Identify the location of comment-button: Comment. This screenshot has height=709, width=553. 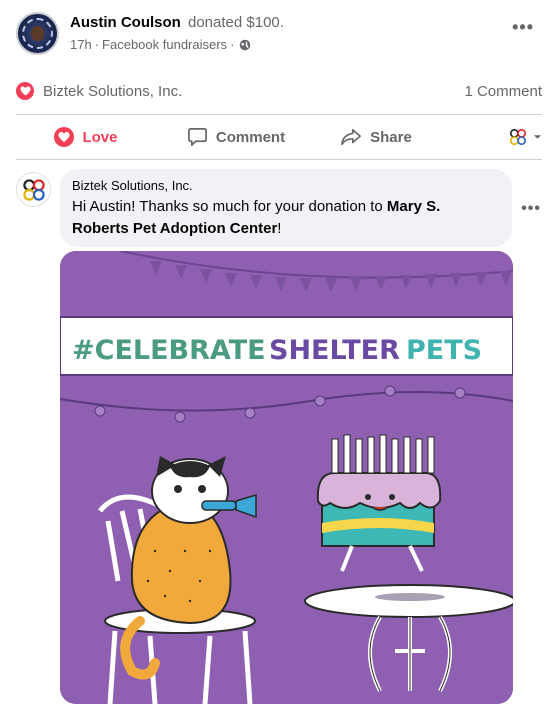
(236, 137).